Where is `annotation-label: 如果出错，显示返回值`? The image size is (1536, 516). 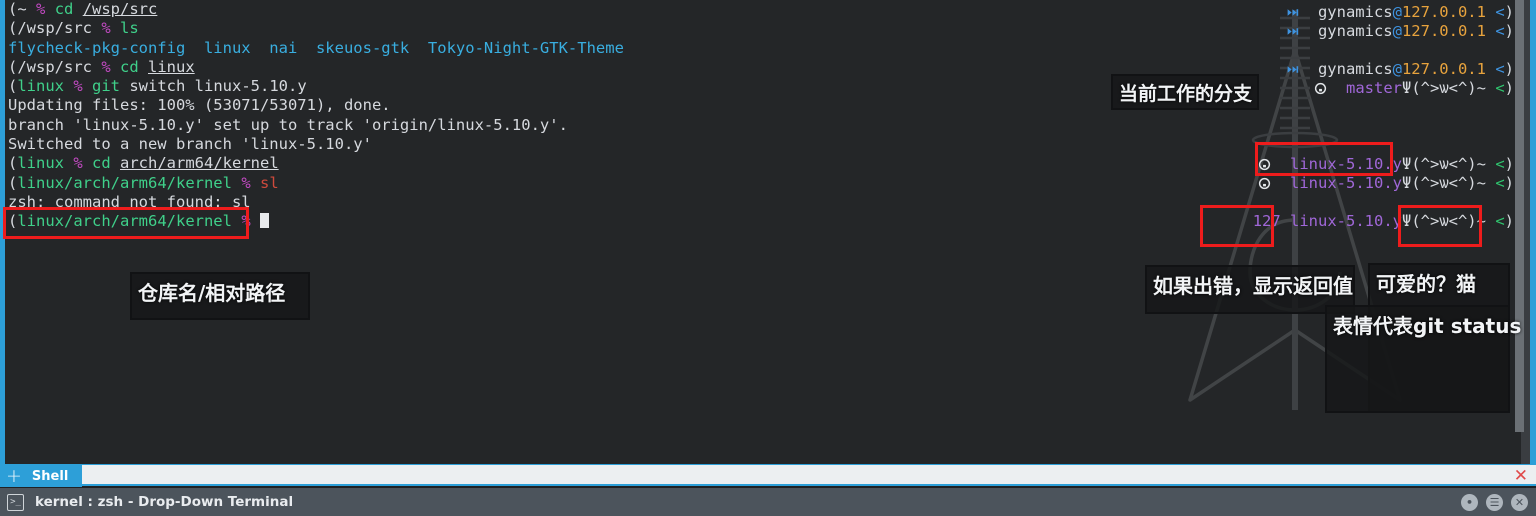 annotation-label: 如果出错，显示返回值 is located at coordinates (1250, 289).